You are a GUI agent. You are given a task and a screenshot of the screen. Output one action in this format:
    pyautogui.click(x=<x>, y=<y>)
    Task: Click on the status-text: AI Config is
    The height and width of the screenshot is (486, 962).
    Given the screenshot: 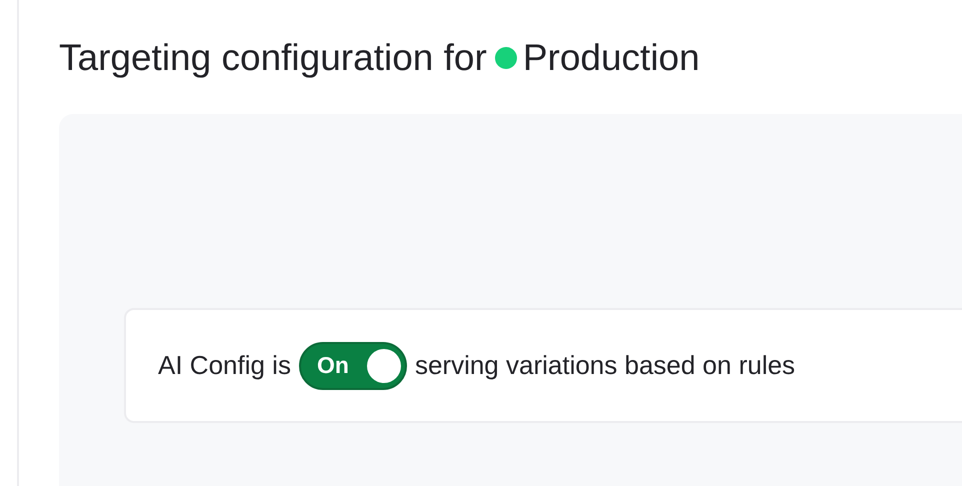 What is the action you would take?
    pyautogui.click(x=224, y=365)
    